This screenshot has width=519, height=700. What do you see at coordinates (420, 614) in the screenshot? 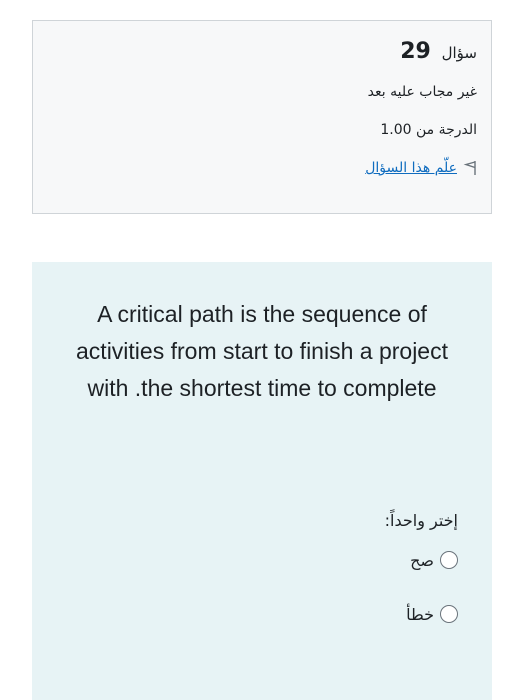
I see `option-false-label: خطأ` at bounding box center [420, 614].